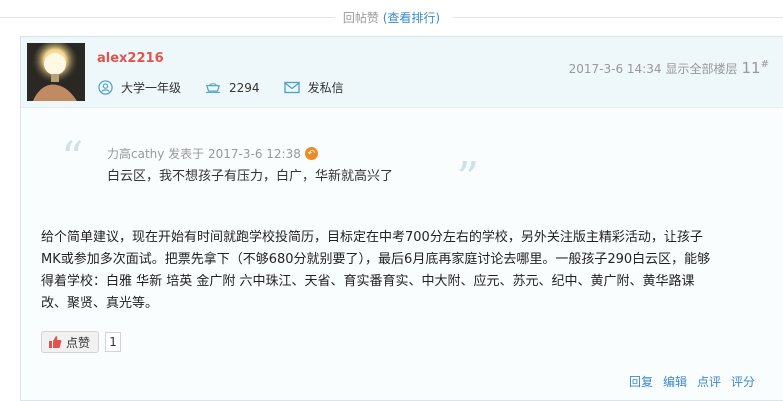 The image size is (783, 401). I want to click on post-actions: 回复 编辑 点评 评分, so click(687, 381).